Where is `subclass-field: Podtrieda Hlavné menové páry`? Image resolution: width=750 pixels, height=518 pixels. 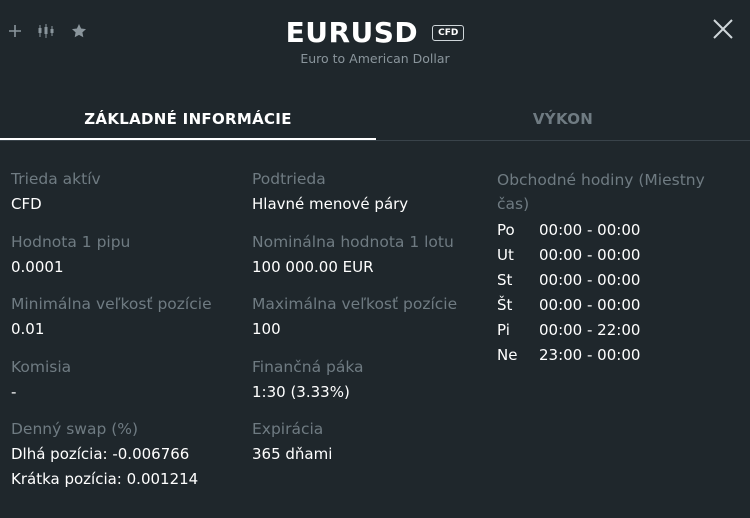
subclass-field: Podtrieda Hlavné menové páry is located at coordinates (372, 199).